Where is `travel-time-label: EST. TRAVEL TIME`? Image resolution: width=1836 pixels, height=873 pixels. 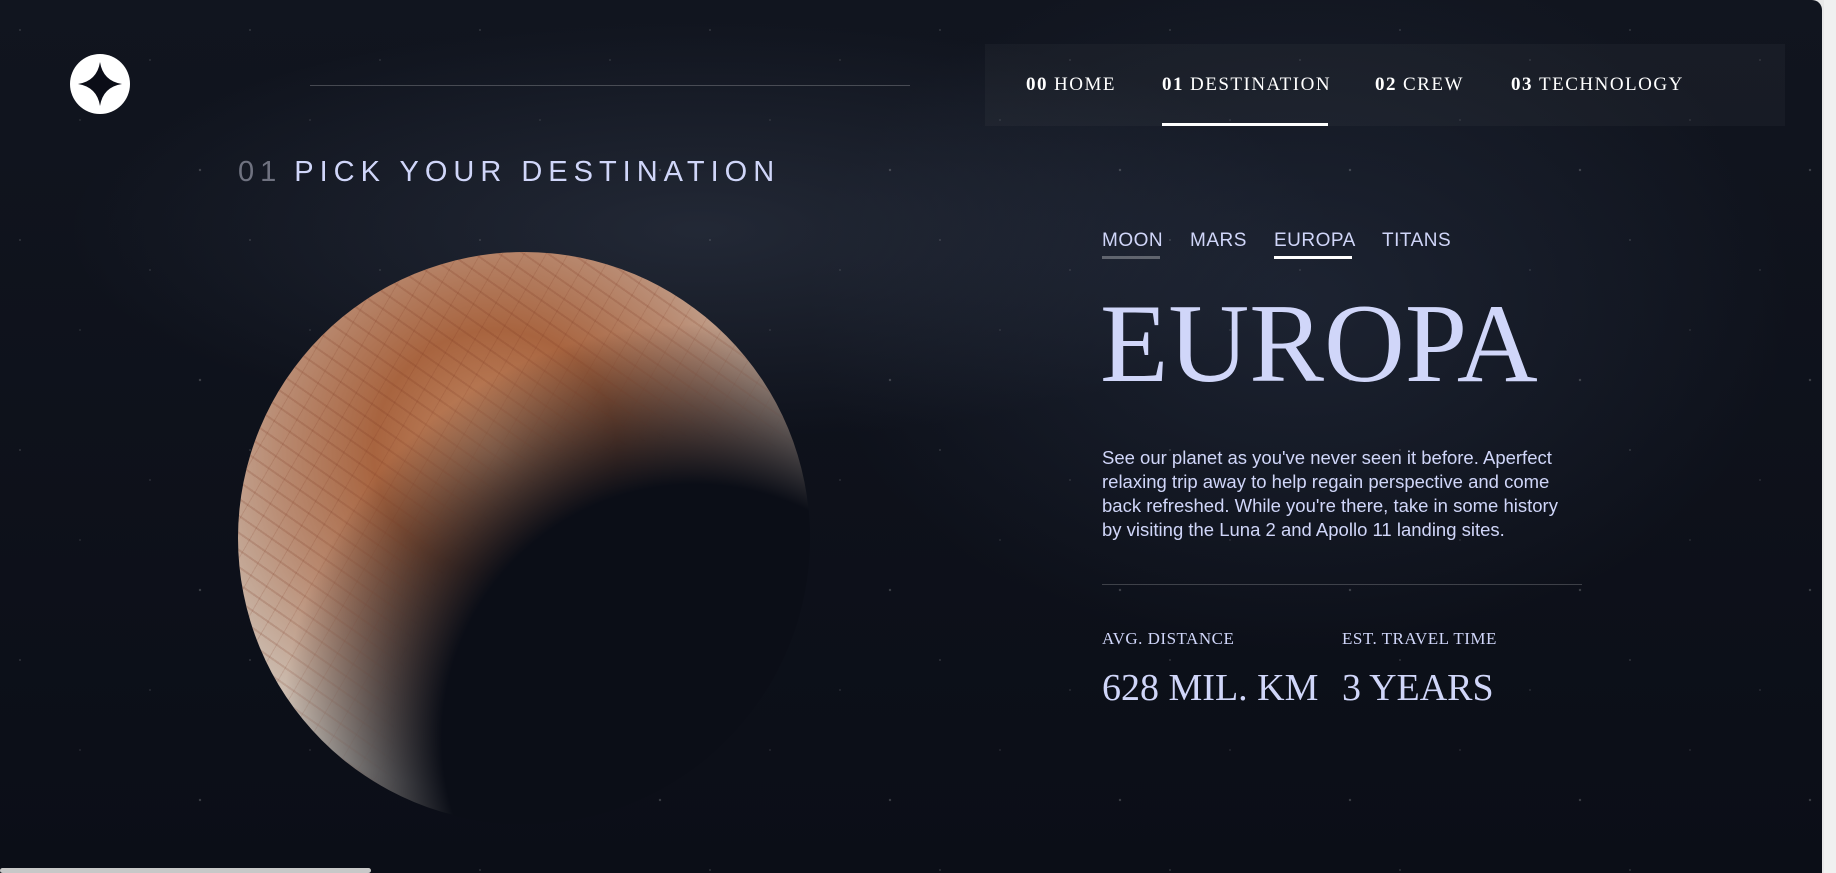 travel-time-label: EST. TRAVEL TIME is located at coordinates (1419, 638).